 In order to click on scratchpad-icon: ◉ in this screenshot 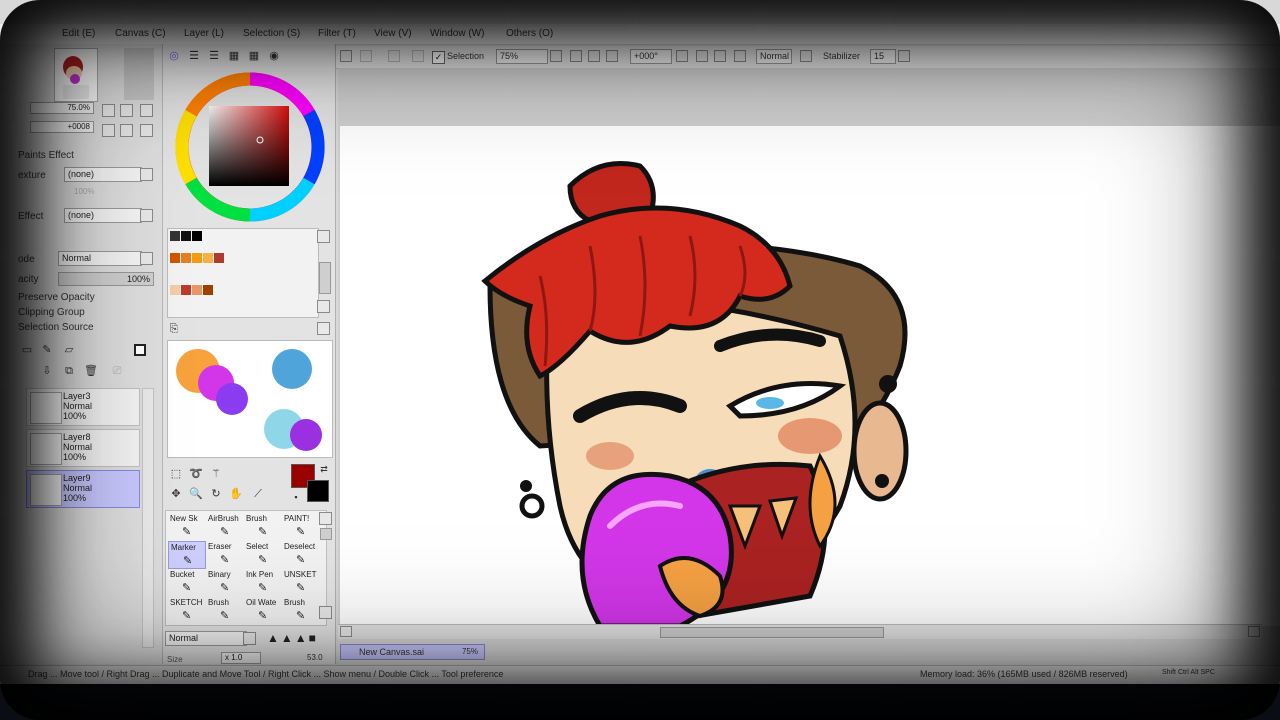, I will do `click(274, 56)`.